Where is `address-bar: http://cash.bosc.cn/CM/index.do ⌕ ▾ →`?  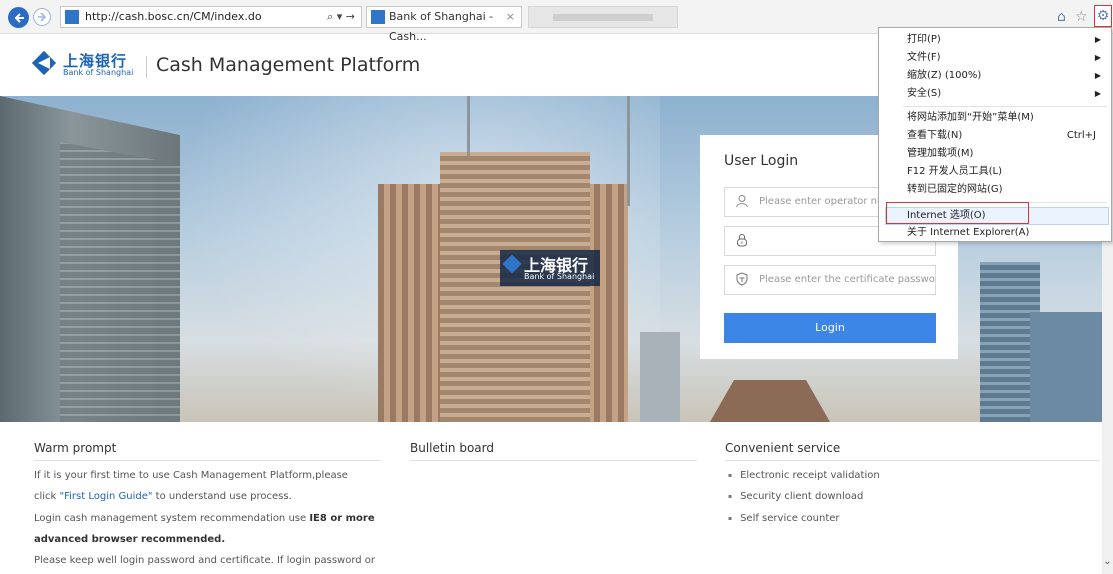
address-bar: http://cash.bosc.cn/CM/index.do ⌕ ▾ → is located at coordinates (211, 17).